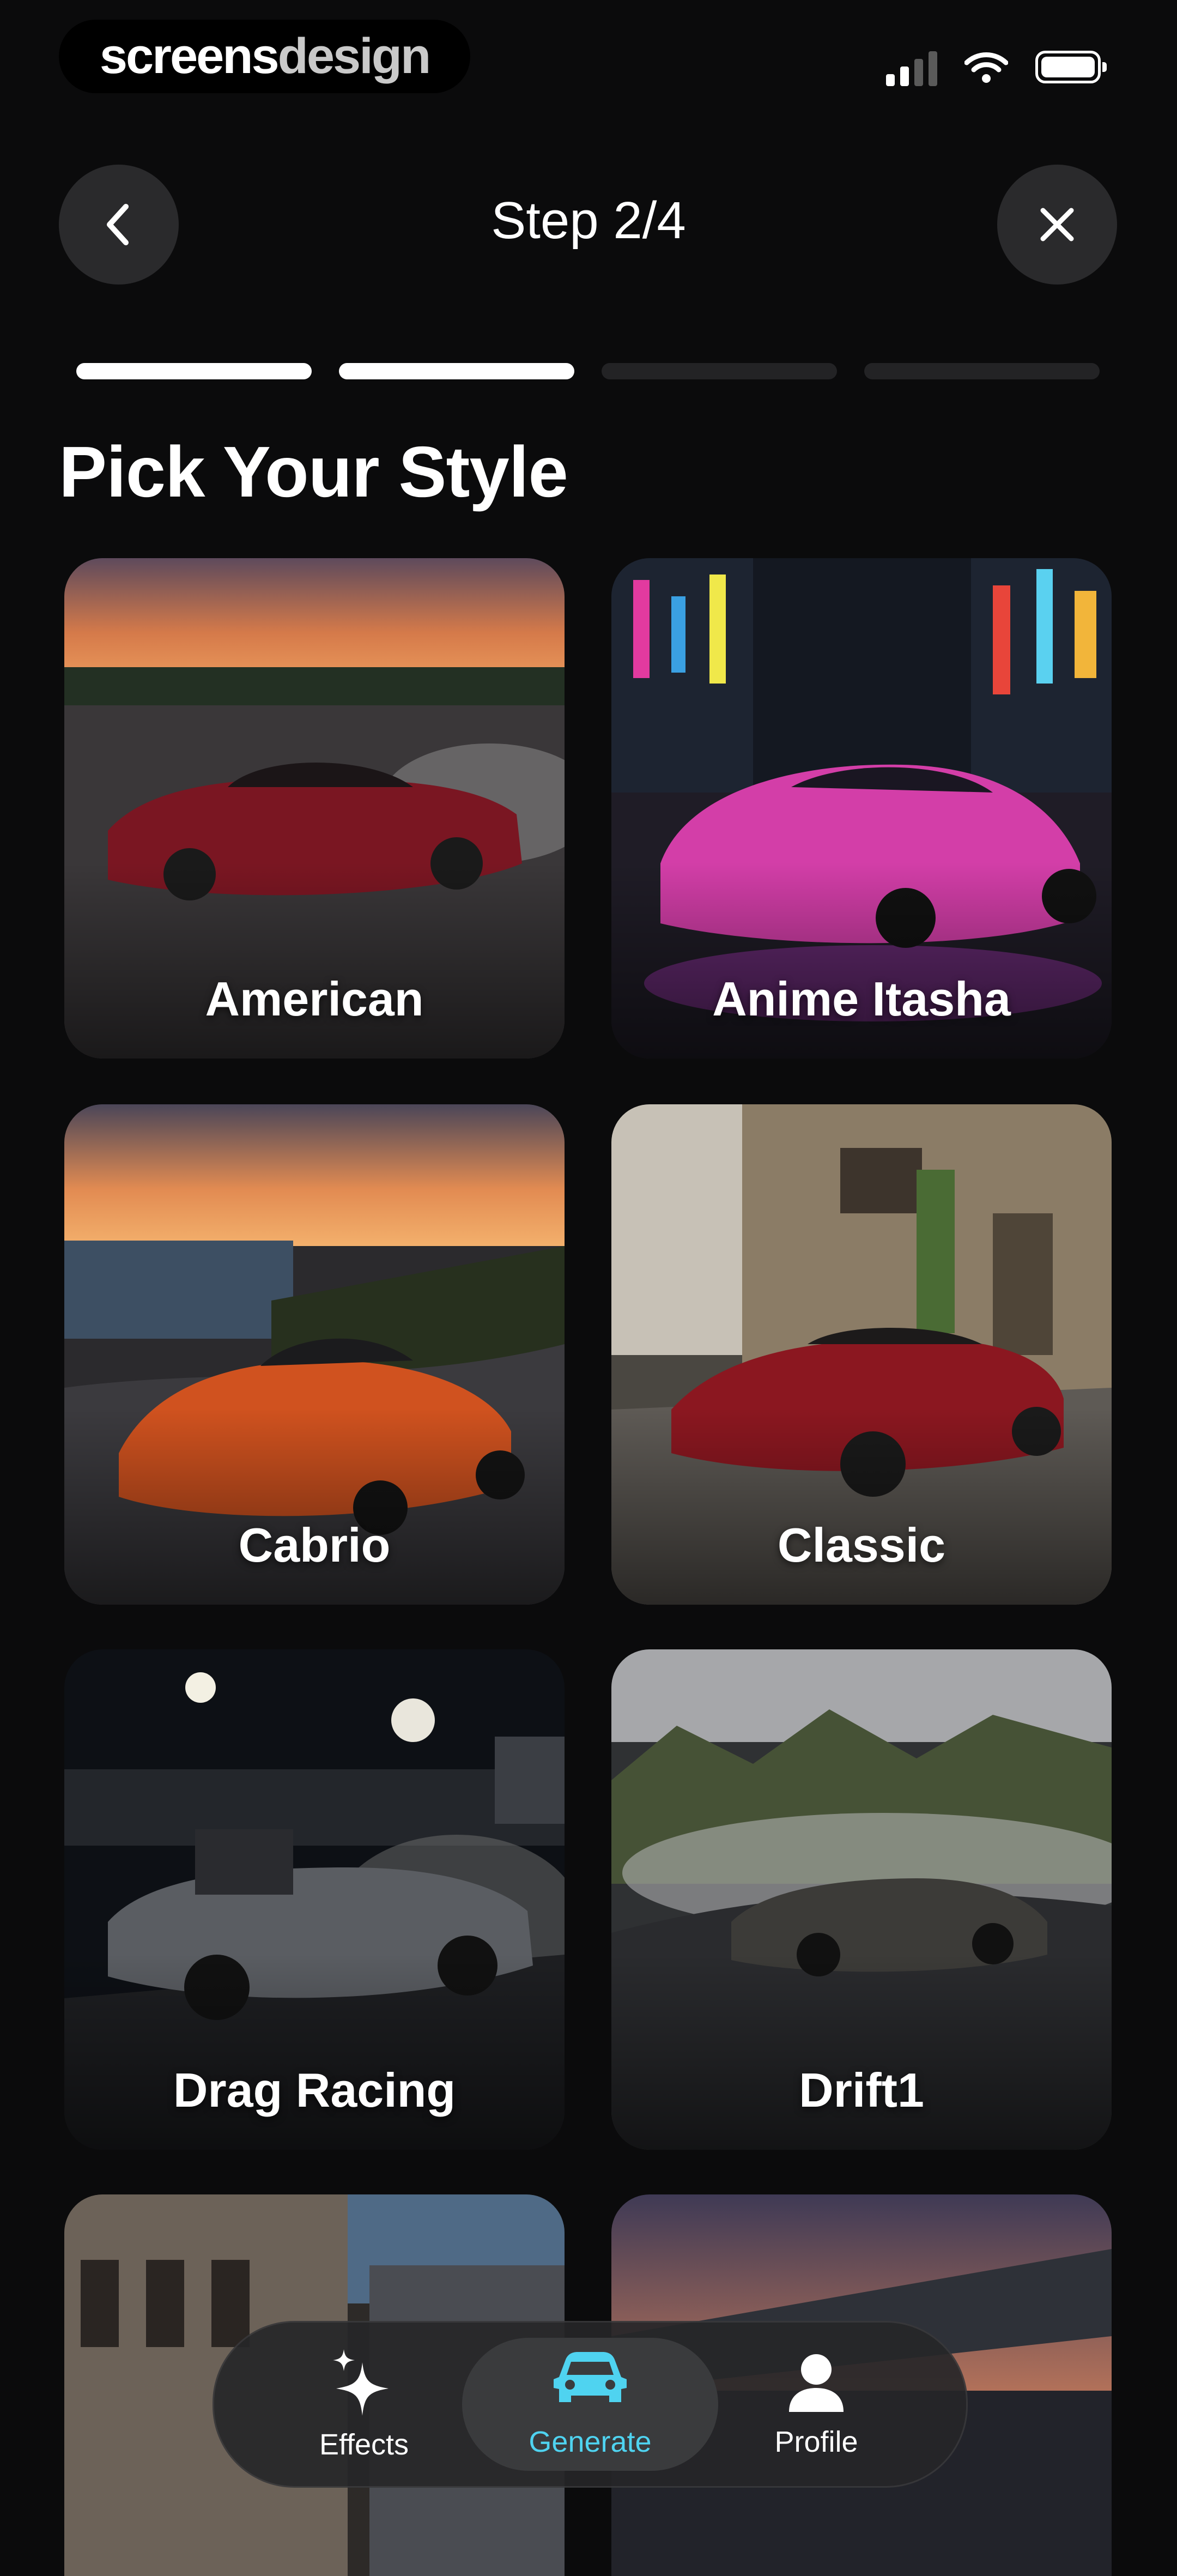  I want to click on nav-item-generate: Generate, so click(590, 2404).